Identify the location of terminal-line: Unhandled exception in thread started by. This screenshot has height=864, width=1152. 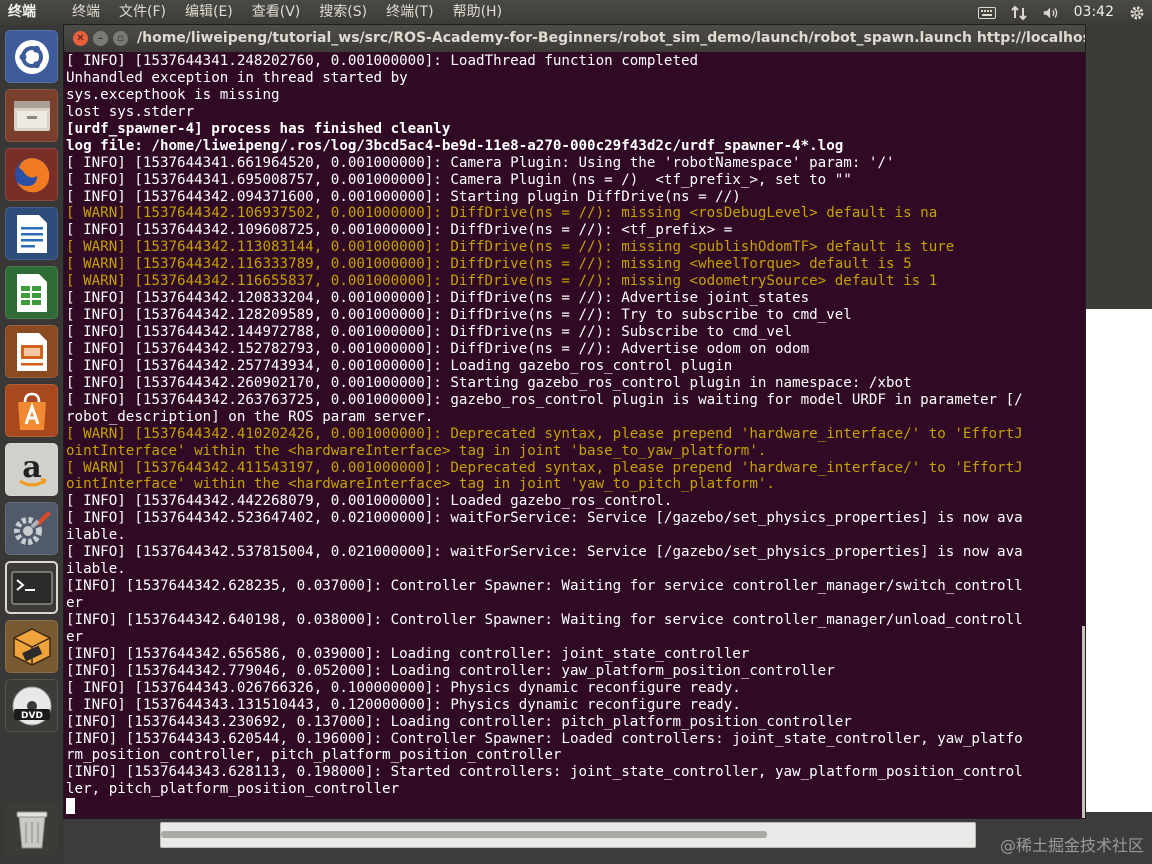
(237, 77).